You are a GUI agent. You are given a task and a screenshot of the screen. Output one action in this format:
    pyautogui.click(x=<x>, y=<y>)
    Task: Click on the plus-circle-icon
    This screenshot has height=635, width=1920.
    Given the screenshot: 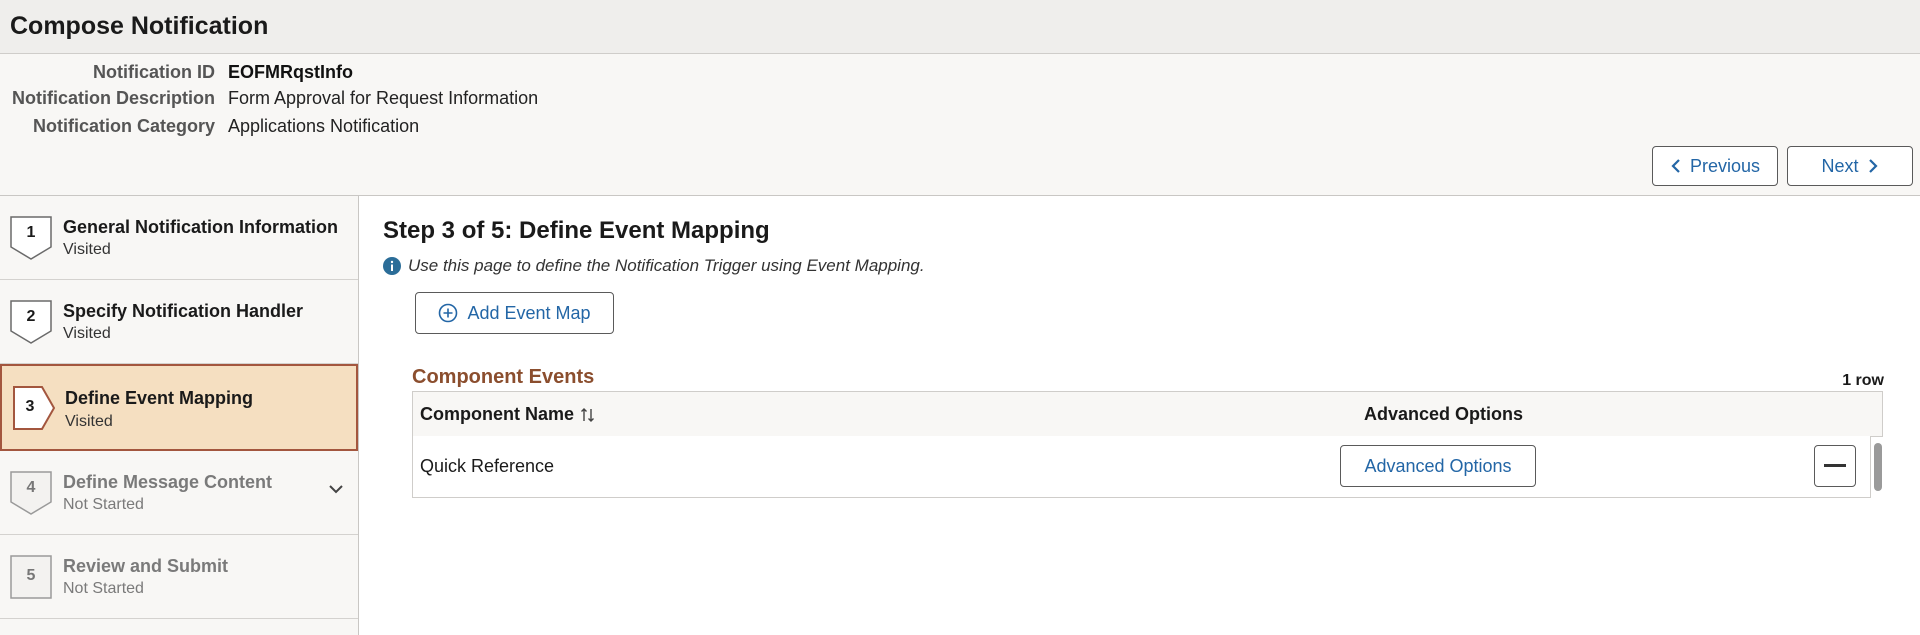 What is the action you would take?
    pyautogui.click(x=448, y=313)
    